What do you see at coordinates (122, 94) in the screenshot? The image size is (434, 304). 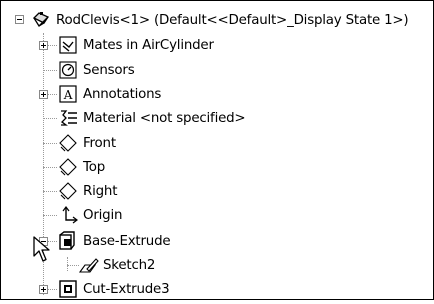 I see `tree-item-label: Annotations` at bounding box center [122, 94].